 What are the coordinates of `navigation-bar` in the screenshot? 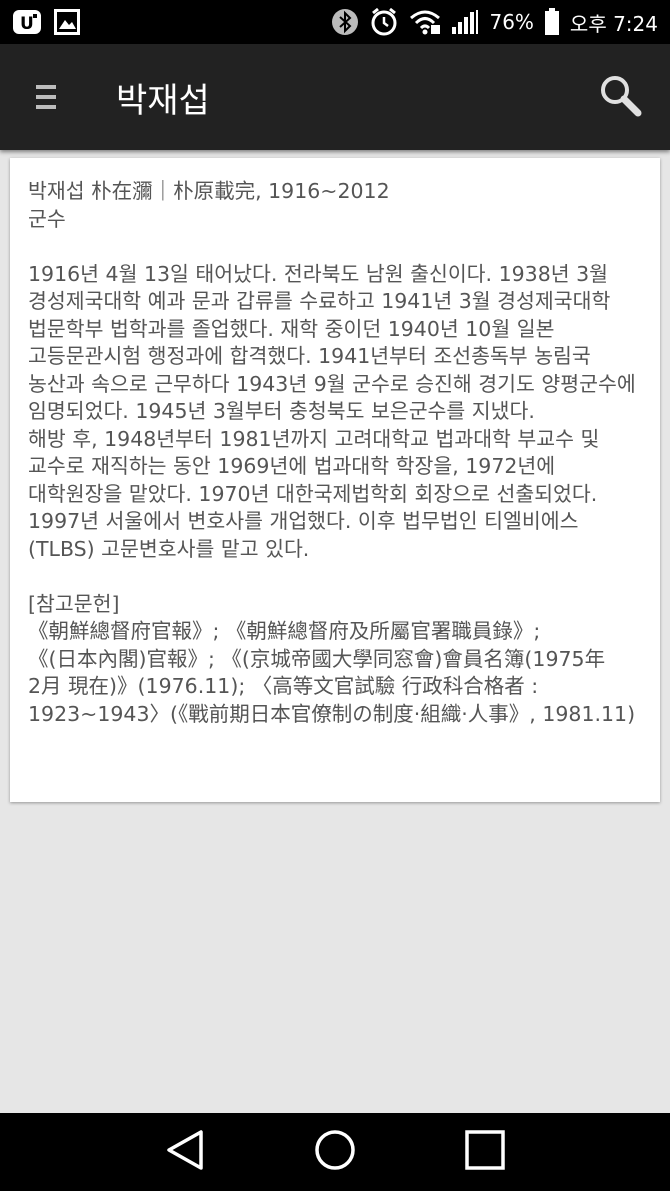 It's located at (335, 1152).